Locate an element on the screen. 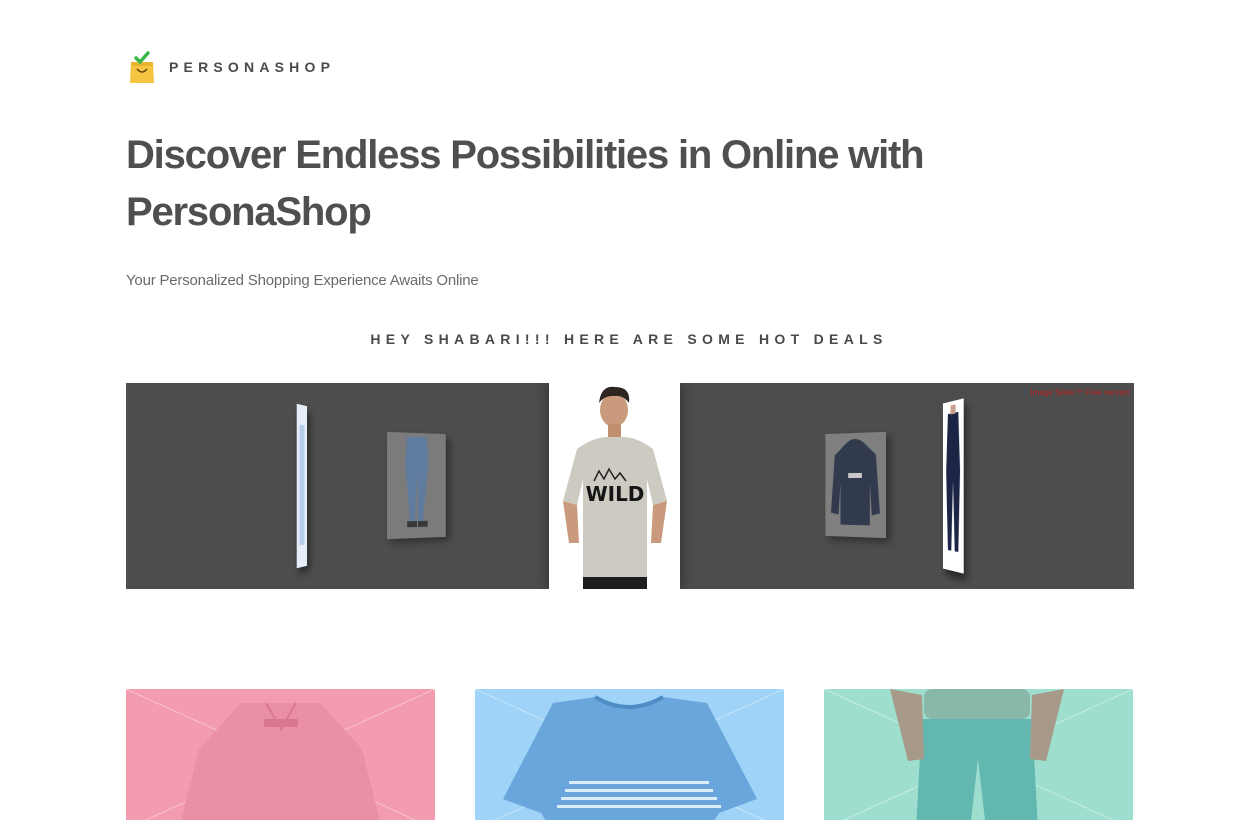  slide-blue-pattern-shirt is located at coordinates (302, 486).